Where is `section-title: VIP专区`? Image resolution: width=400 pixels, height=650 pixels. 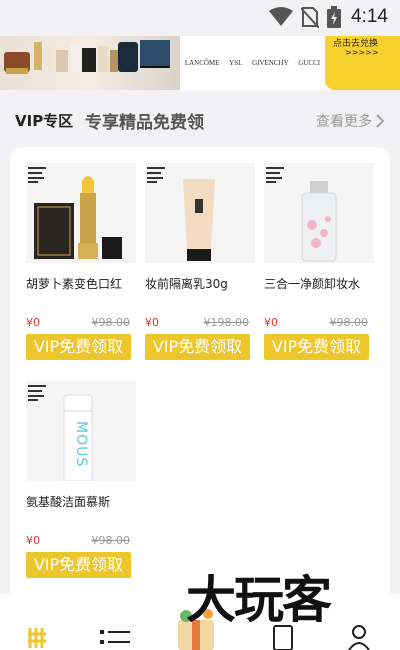 section-title: VIP专区 is located at coordinates (44, 121).